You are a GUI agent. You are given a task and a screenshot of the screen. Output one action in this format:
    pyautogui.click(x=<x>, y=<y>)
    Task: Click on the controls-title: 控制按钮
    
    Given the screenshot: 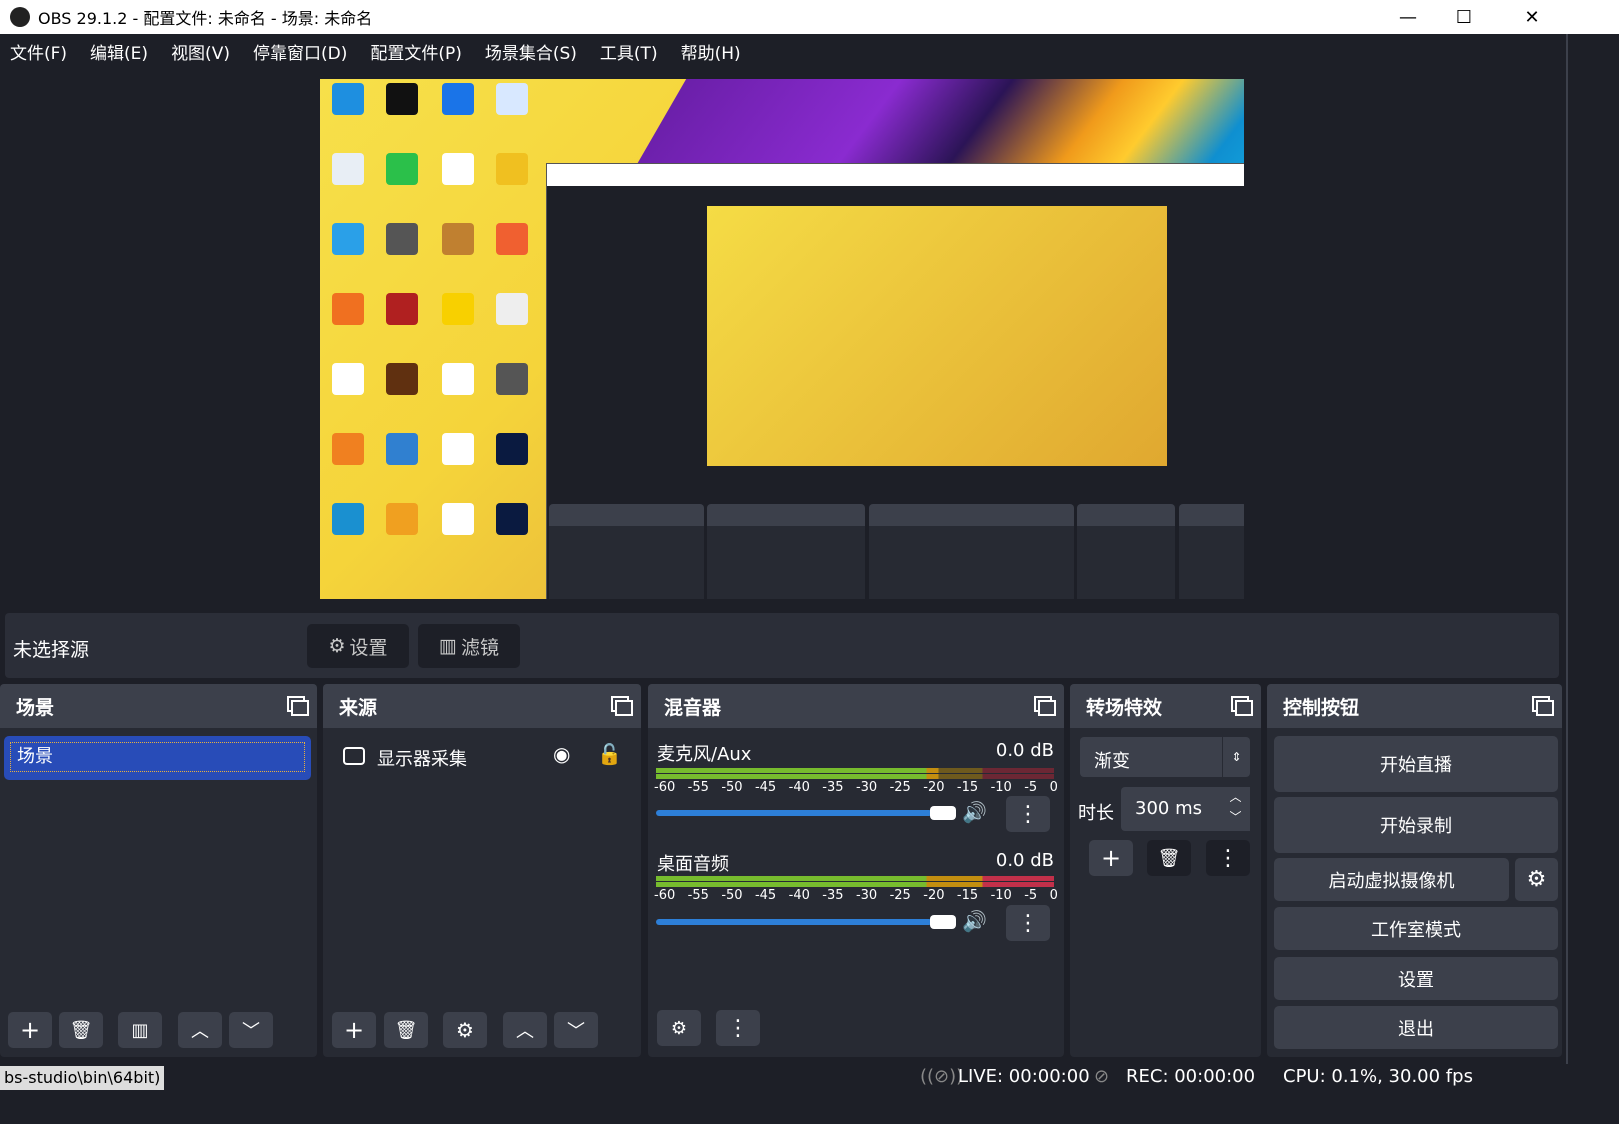 What is the action you would take?
    pyautogui.click(x=1321, y=707)
    